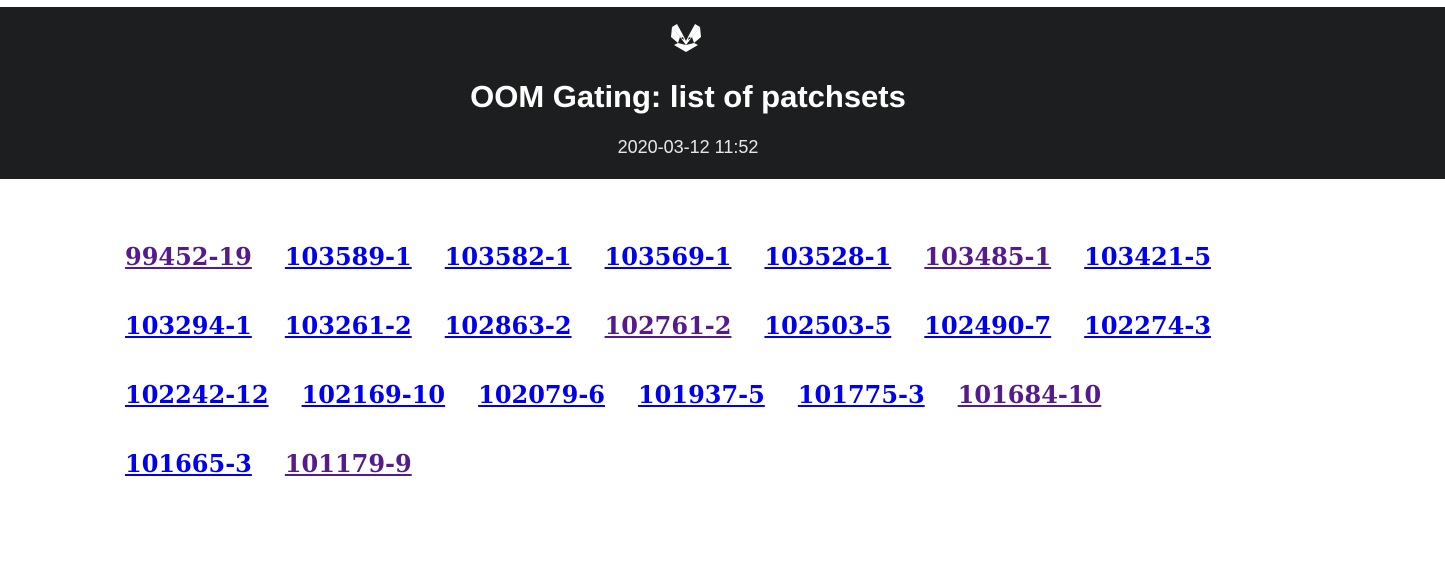  I want to click on patchset-link: 103294-1, so click(188, 345).